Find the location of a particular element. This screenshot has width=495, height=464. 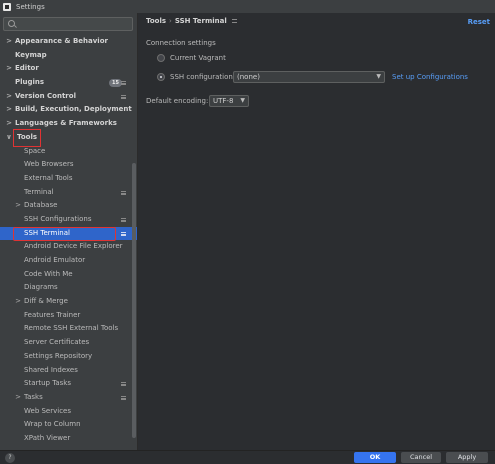

sidebar-item-label: Tools is located at coordinates (27, 137).